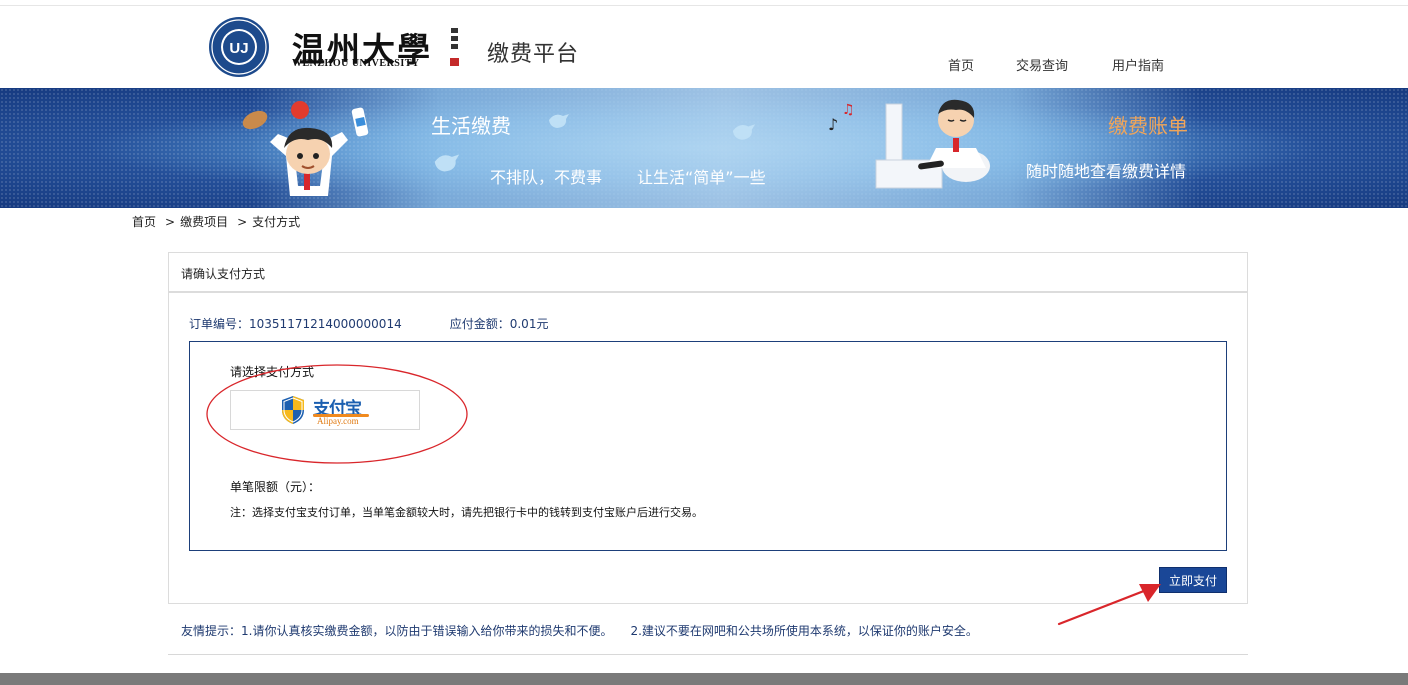  What do you see at coordinates (1042, 64) in the screenshot?
I see `nav-transaction-query: 交易查询` at bounding box center [1042, 64].